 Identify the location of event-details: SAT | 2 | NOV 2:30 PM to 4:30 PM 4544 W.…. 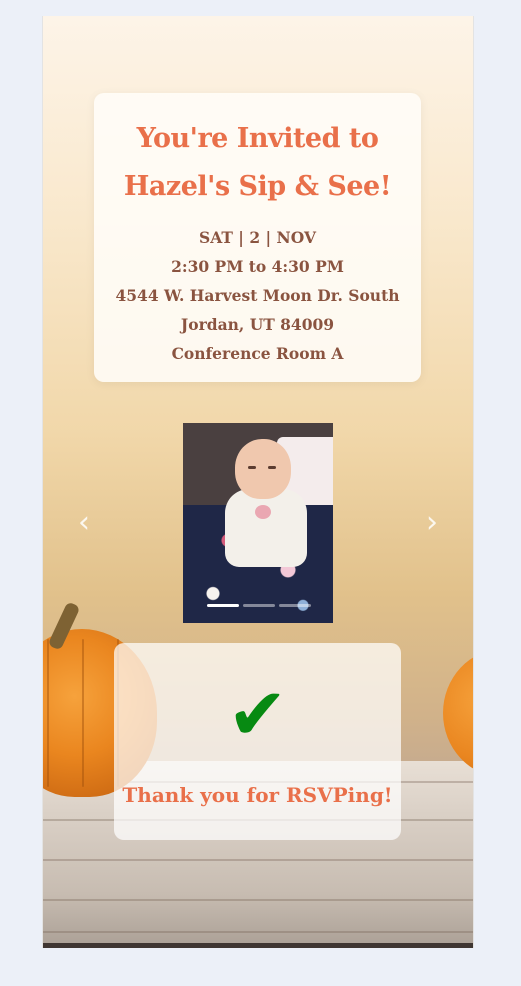
(257, 295).